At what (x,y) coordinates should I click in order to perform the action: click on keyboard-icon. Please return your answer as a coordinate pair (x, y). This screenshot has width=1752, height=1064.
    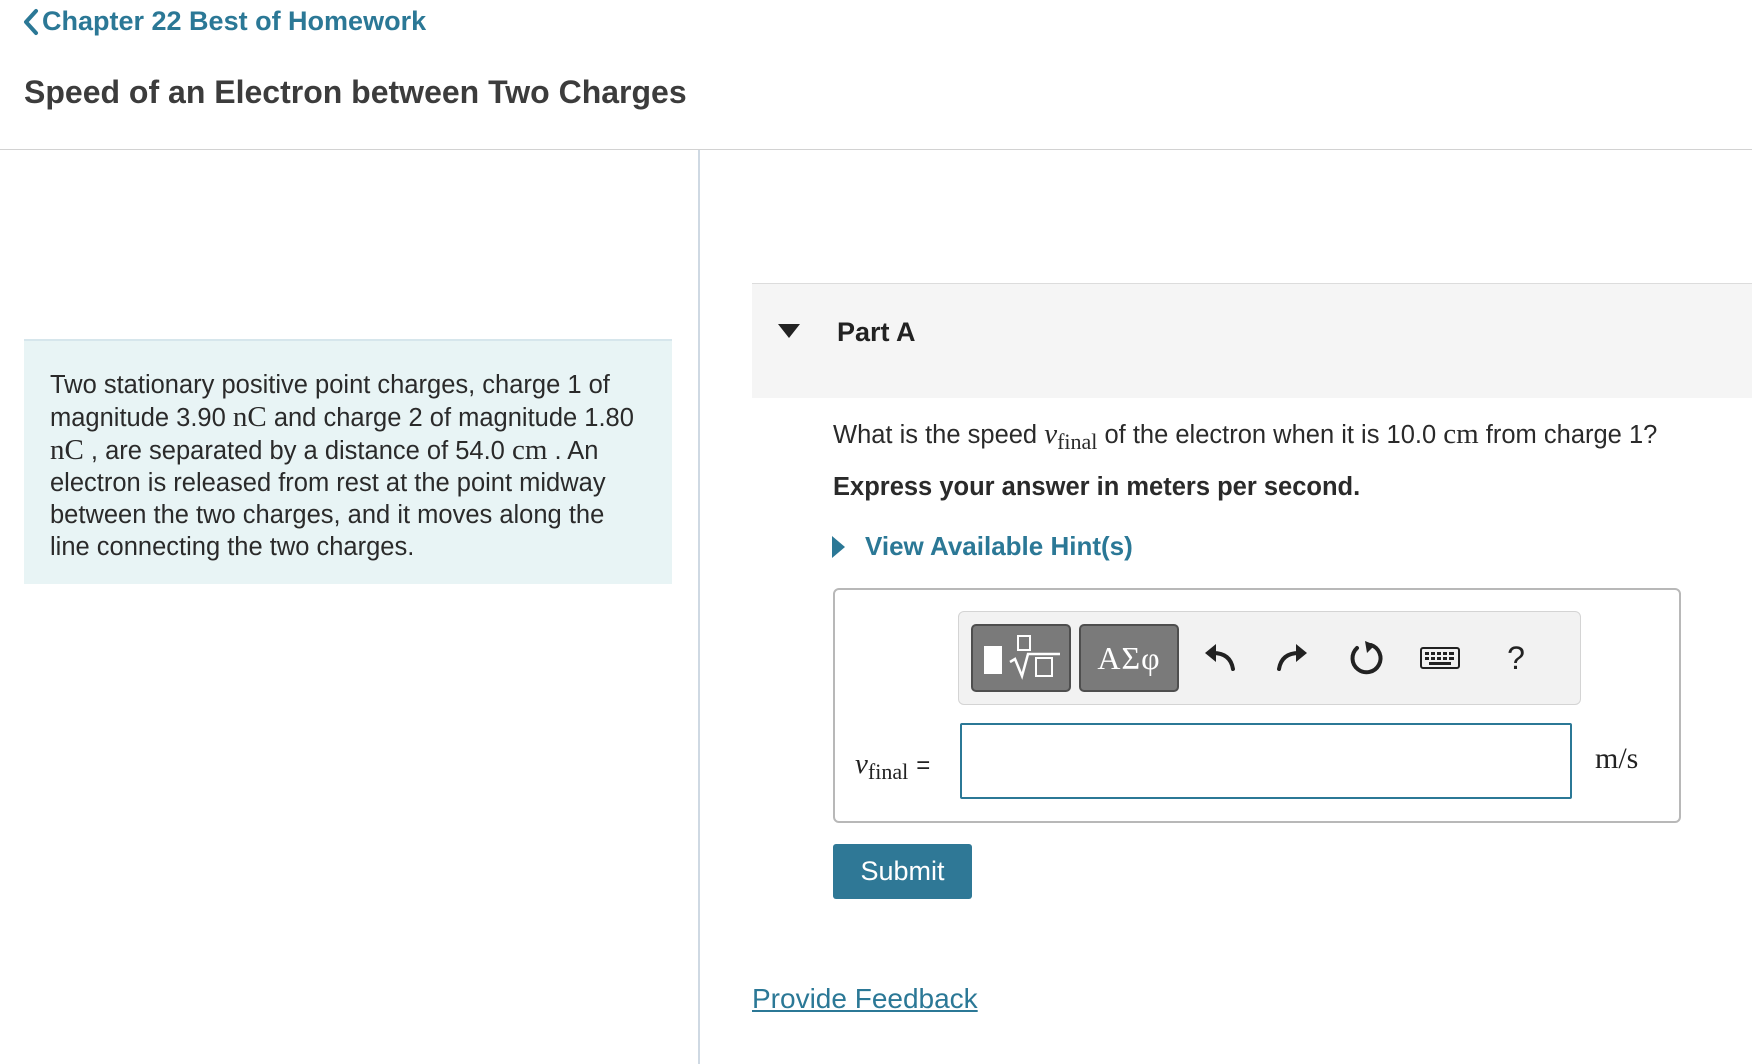
    Looking at the image, I should click on (1440, 658).